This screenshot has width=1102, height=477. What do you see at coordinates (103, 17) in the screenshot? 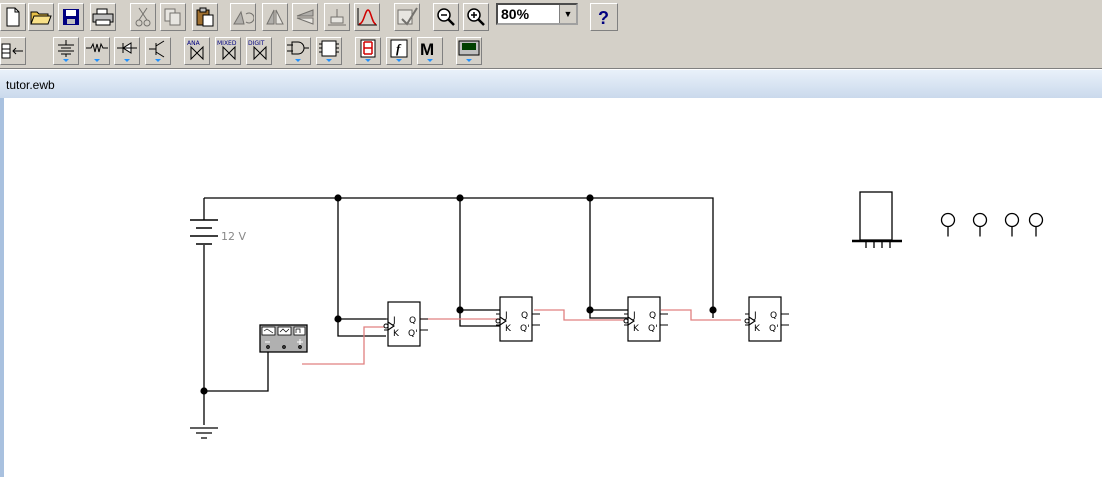
I see `print-icon` at bounding box center [103, 17].